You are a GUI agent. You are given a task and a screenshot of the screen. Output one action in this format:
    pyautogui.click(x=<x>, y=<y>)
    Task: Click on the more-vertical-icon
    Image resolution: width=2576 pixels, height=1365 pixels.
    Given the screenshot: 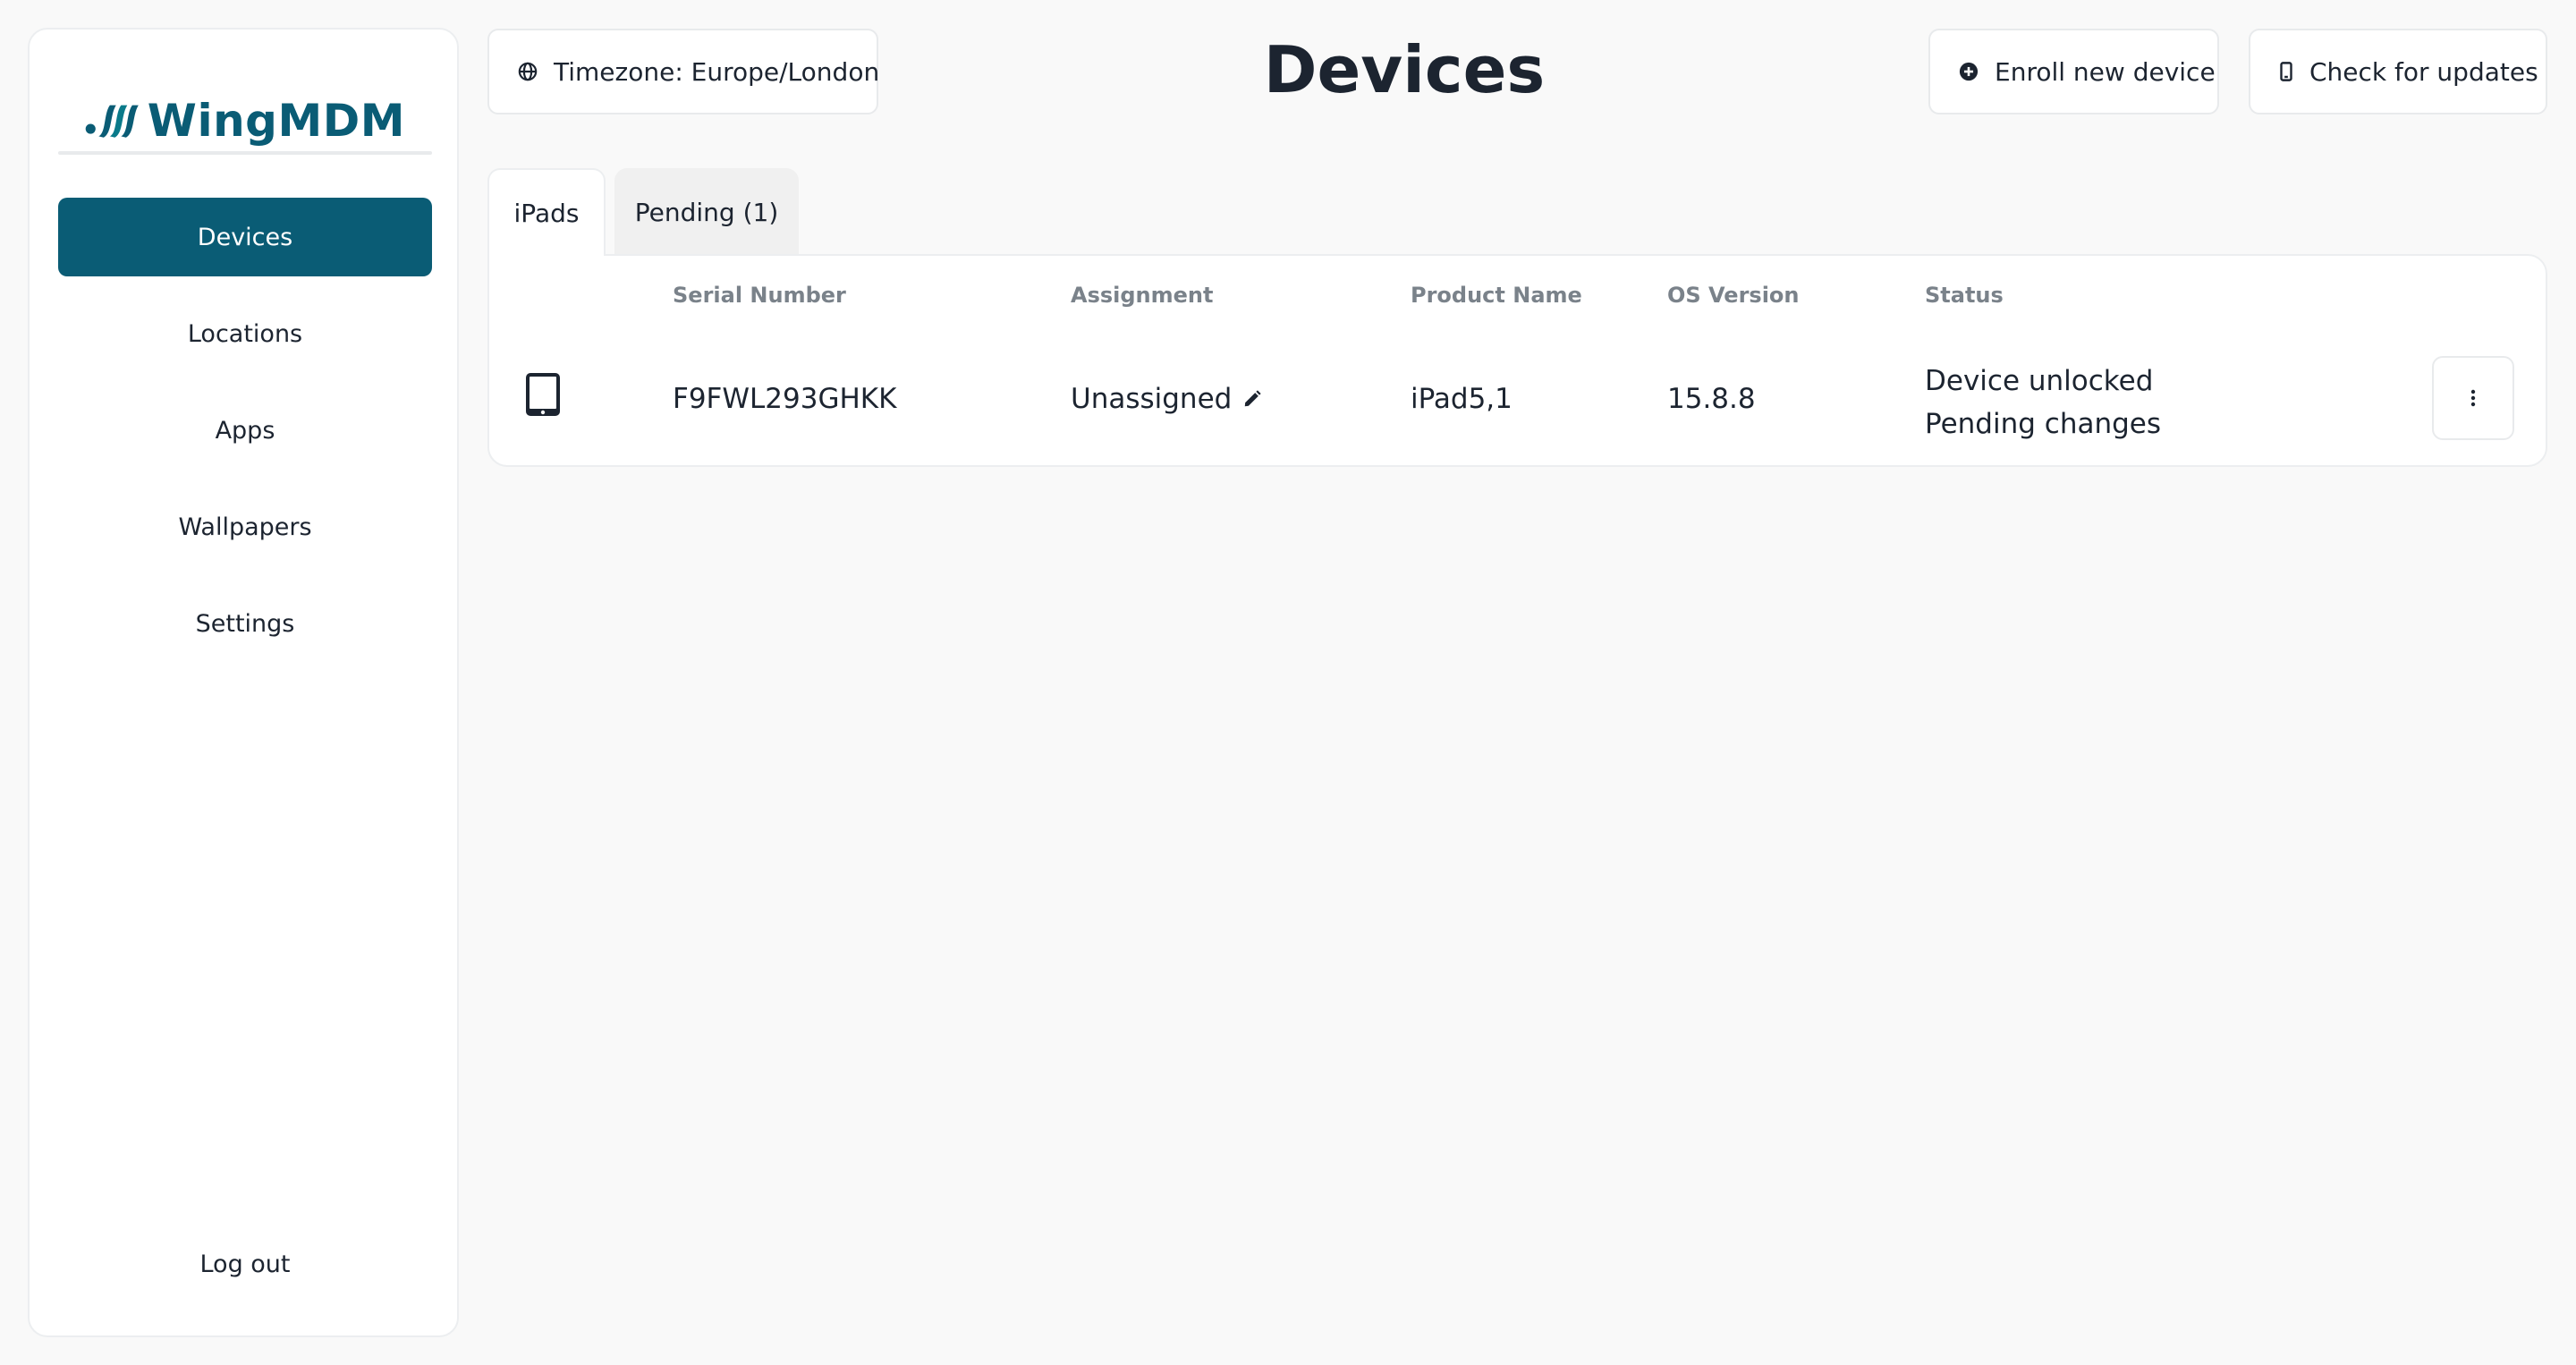 What is the action you would take?
    pyautogui.click(x=2473, y=398)
    